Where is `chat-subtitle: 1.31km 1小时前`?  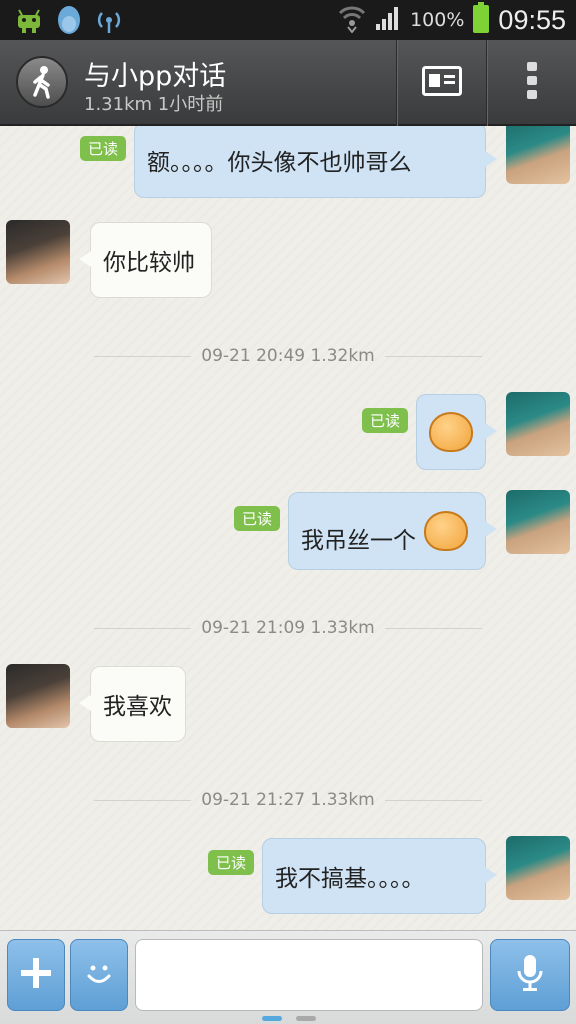
chat-subtitle: 1.31km 1小时前 is located at coordinates (154, 104).